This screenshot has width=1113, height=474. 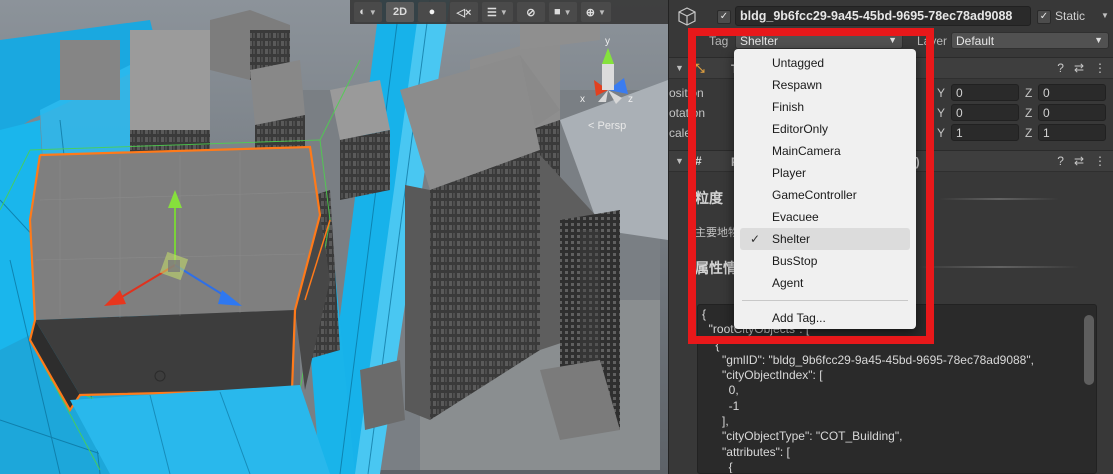 I want to click on tag-option-shelter: ✓ Shelter, so click(x=825, y=239).